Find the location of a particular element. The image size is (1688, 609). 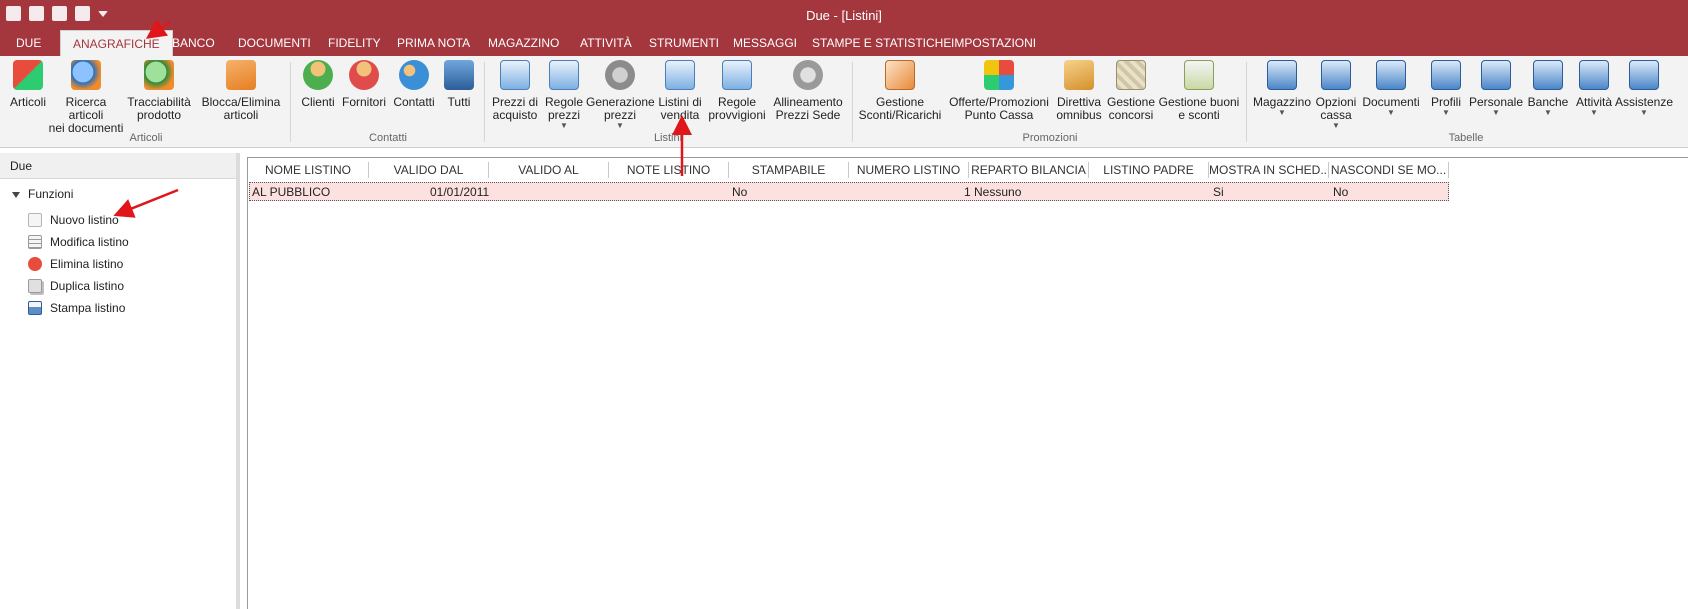

tab-anagrafiche: ANAGRAFICHE is located at coordinates (116, 43).